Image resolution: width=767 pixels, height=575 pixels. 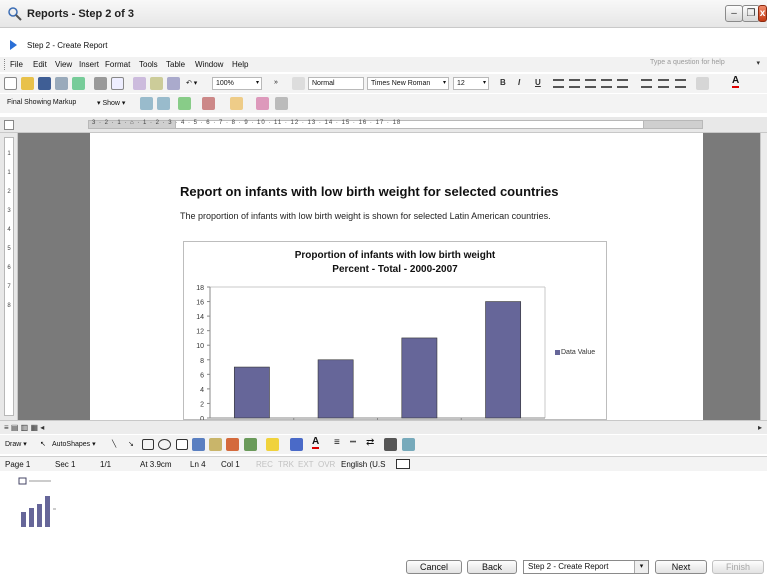 I want to click on print-preview-icon, so click(x=117, y=83).